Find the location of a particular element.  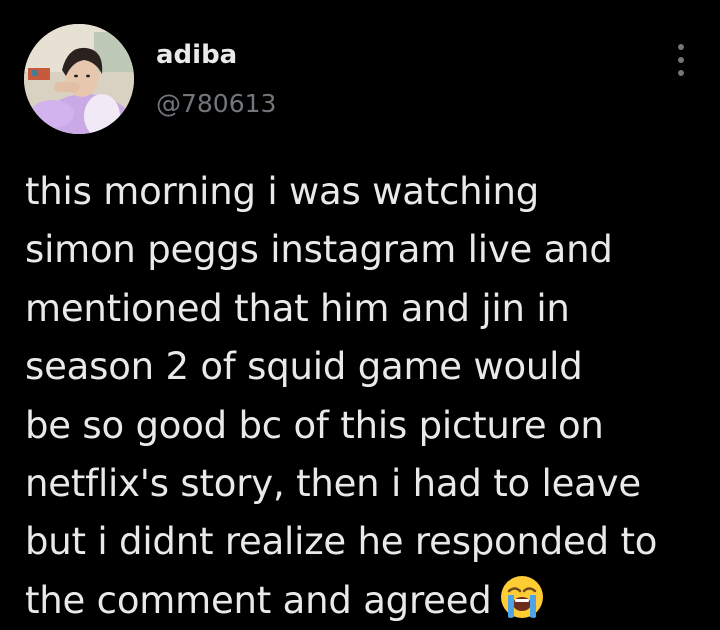

tweet-text-line-last: the comment and agreed is located at coordinates (365, 601).